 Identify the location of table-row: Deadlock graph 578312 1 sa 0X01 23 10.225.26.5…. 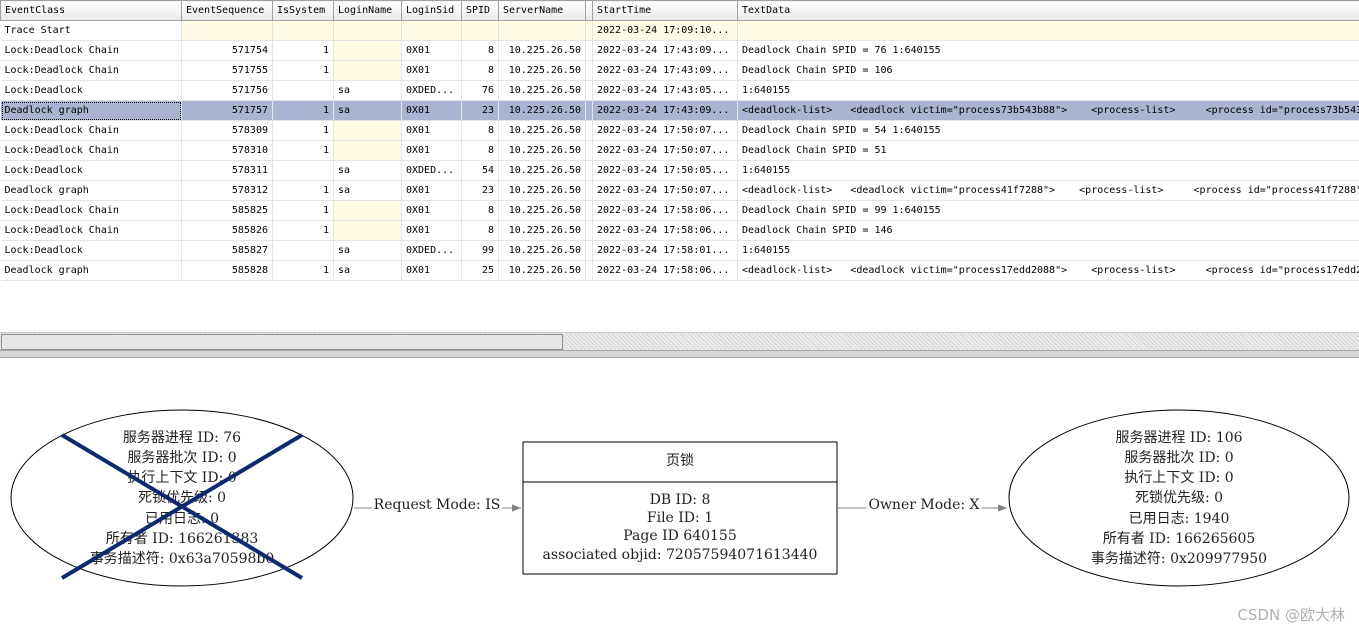
(679, 190).